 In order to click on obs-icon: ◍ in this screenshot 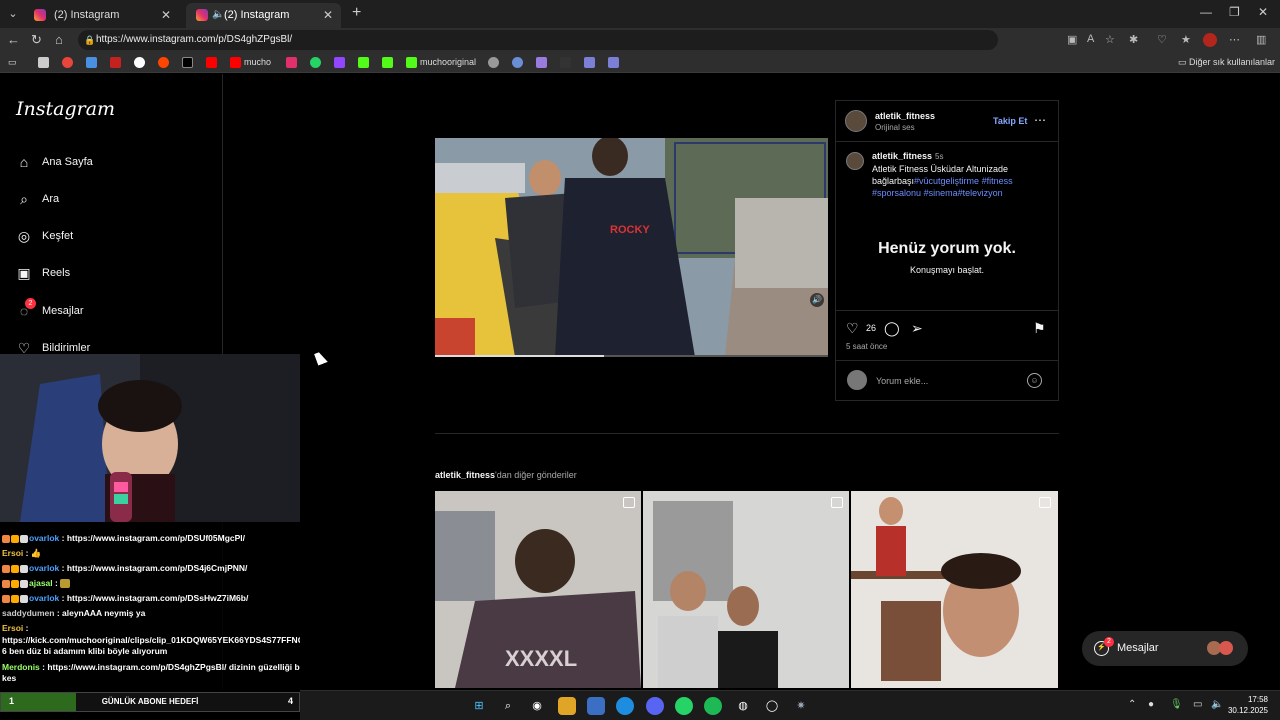, I will do `click(743, 706)`.